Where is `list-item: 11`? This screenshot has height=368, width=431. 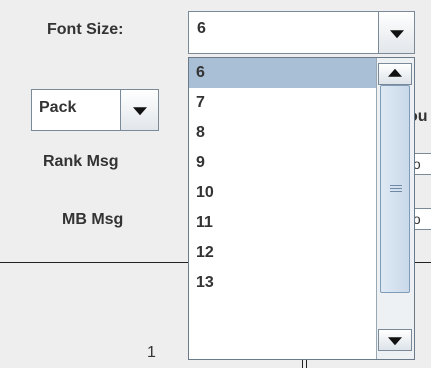
list-item: 11 is located at coordinates (282, 223).